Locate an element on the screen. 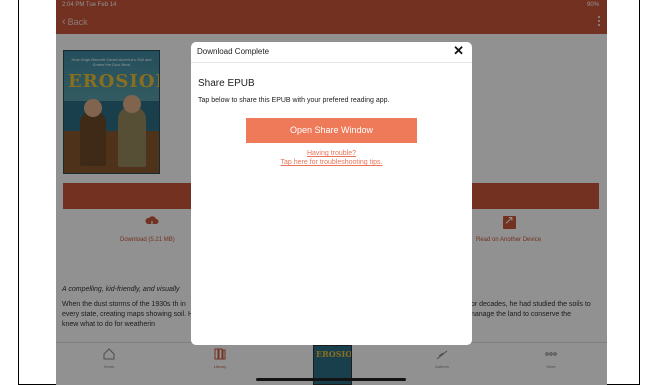 The width and height of the screenshot is (659, 385). frame-border-right is located at coordinates (639, 192).